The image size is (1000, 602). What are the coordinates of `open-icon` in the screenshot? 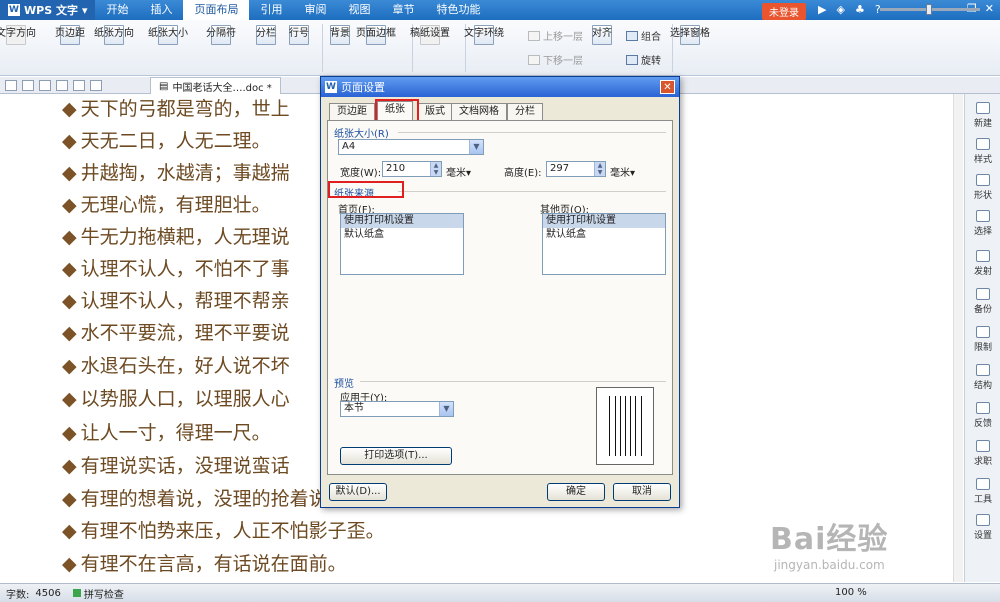 It's located at (11, 85).